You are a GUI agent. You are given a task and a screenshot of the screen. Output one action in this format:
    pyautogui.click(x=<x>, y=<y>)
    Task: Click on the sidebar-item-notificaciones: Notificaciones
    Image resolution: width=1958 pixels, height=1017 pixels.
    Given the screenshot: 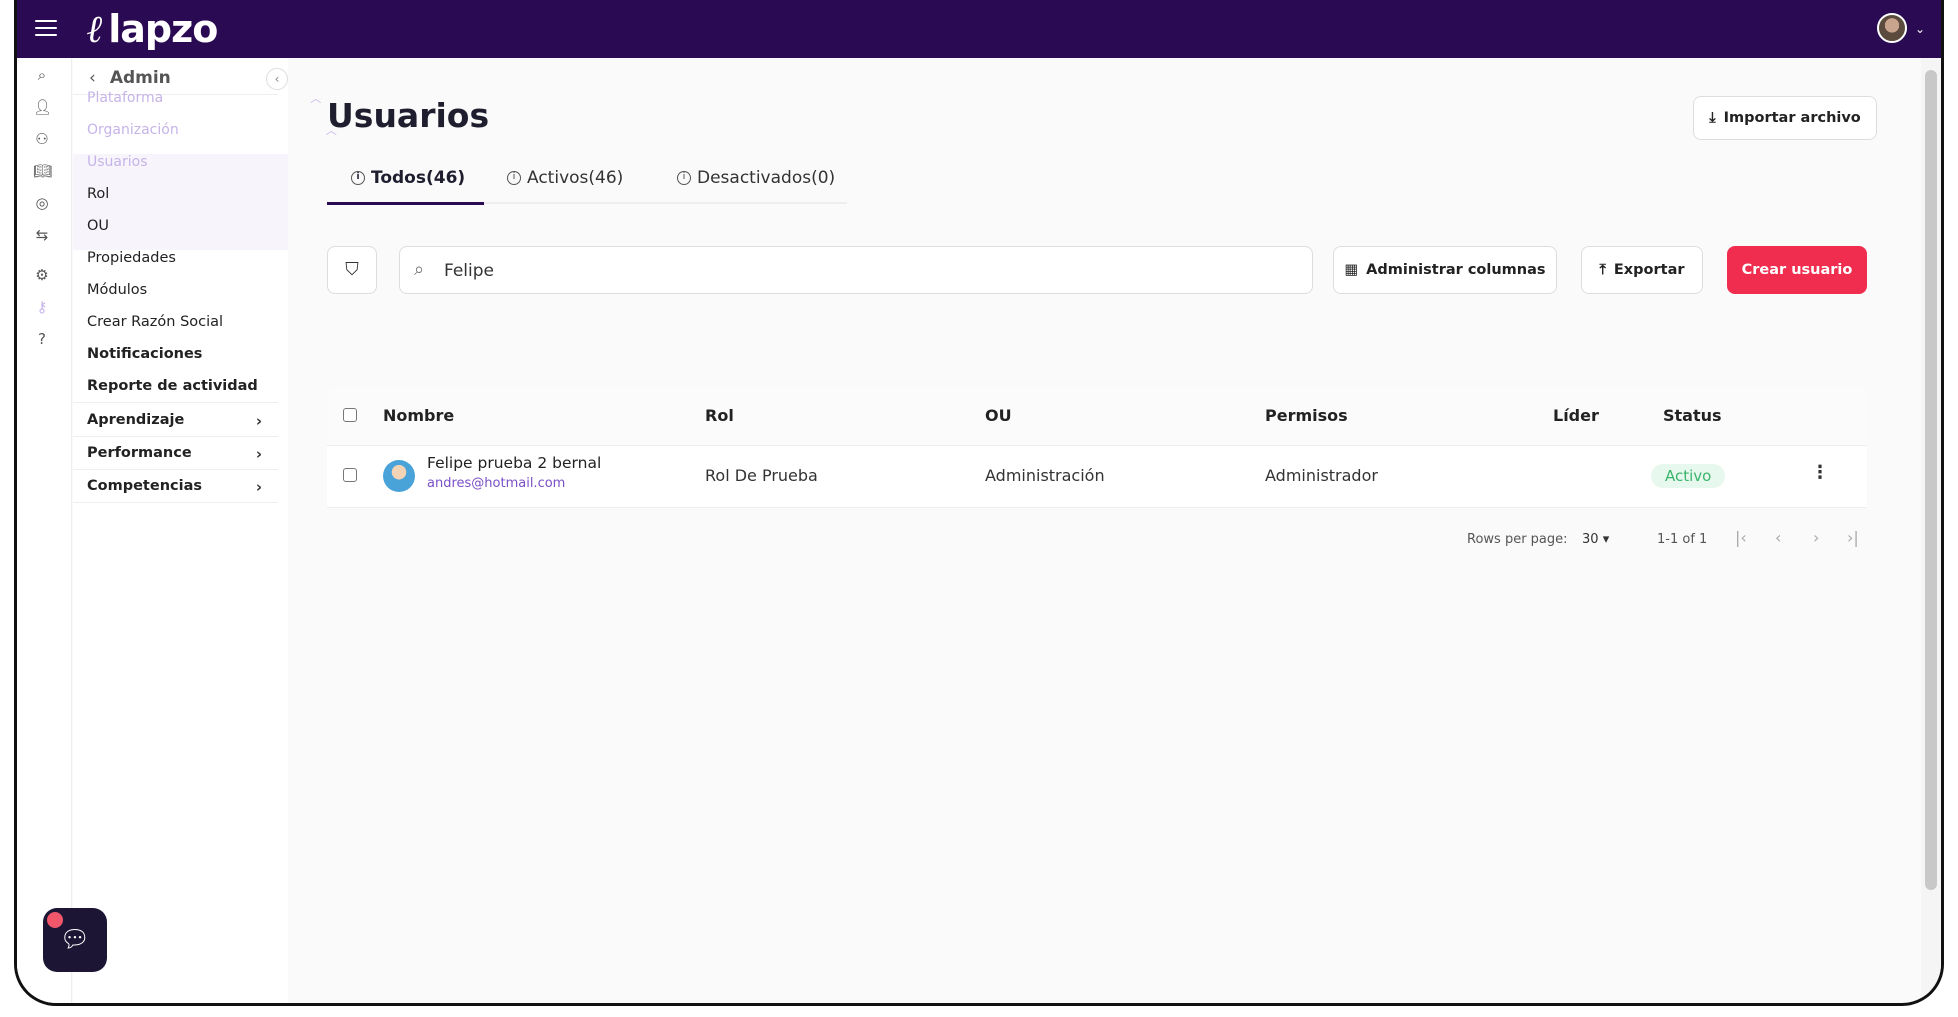 What is the action you would take?
    pyautogui.click(x=144, y=354)
    